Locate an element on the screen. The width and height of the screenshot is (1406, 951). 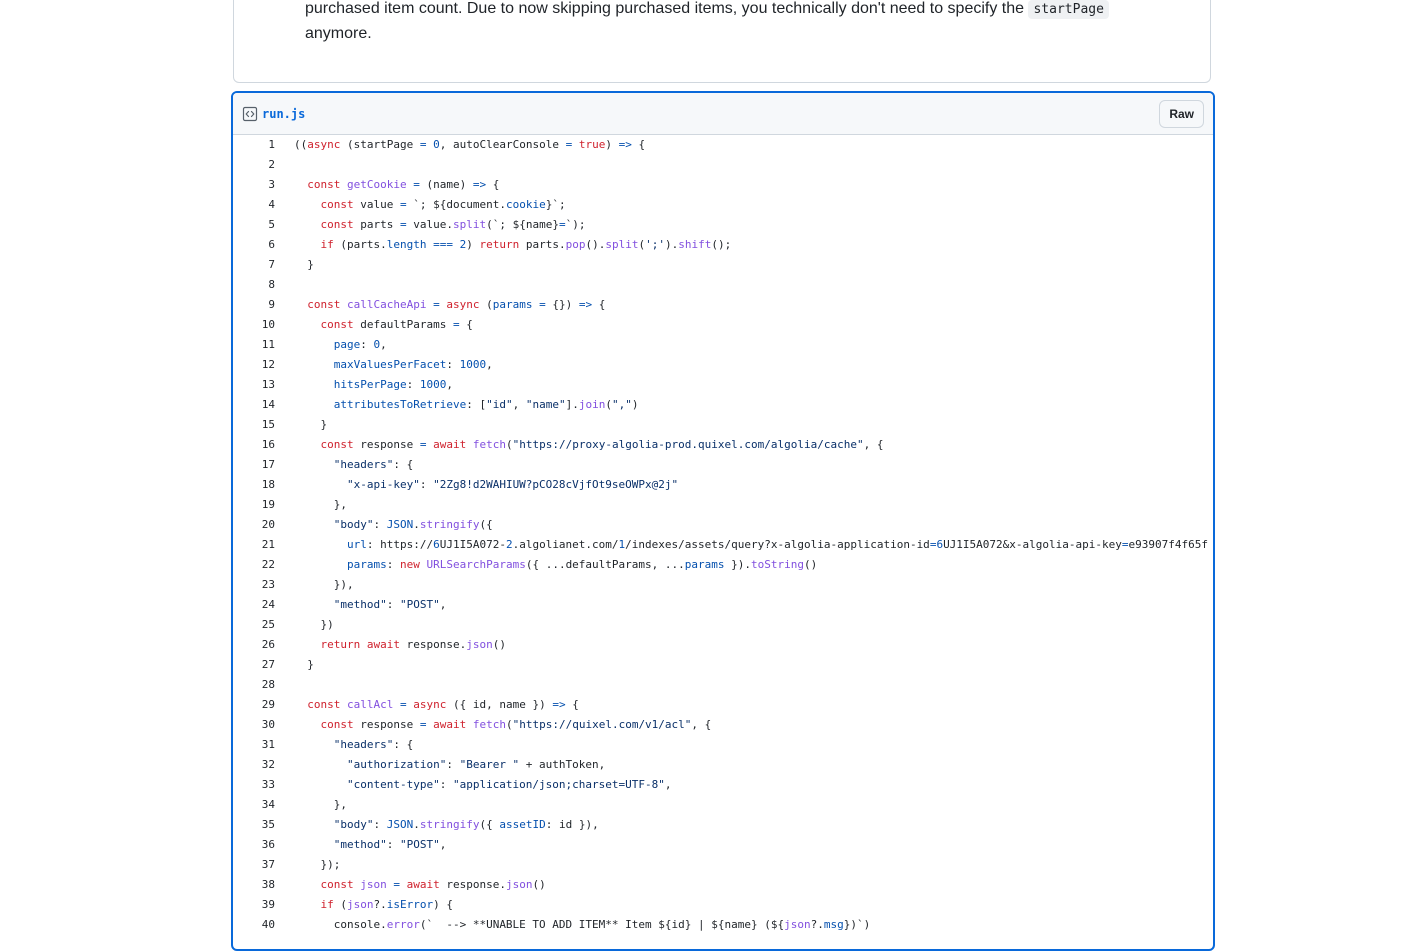
line-content: maxValuesPerFacet: 1000, is located at coordinates (413, 364).